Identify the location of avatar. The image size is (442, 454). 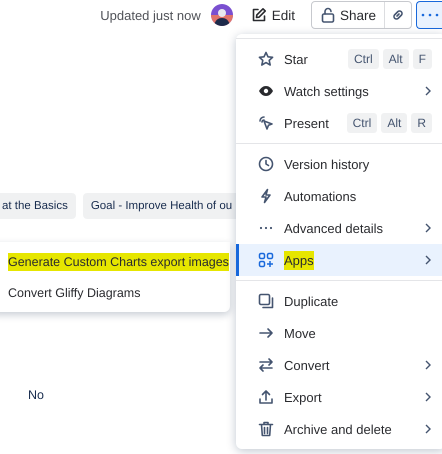
(221, 15).